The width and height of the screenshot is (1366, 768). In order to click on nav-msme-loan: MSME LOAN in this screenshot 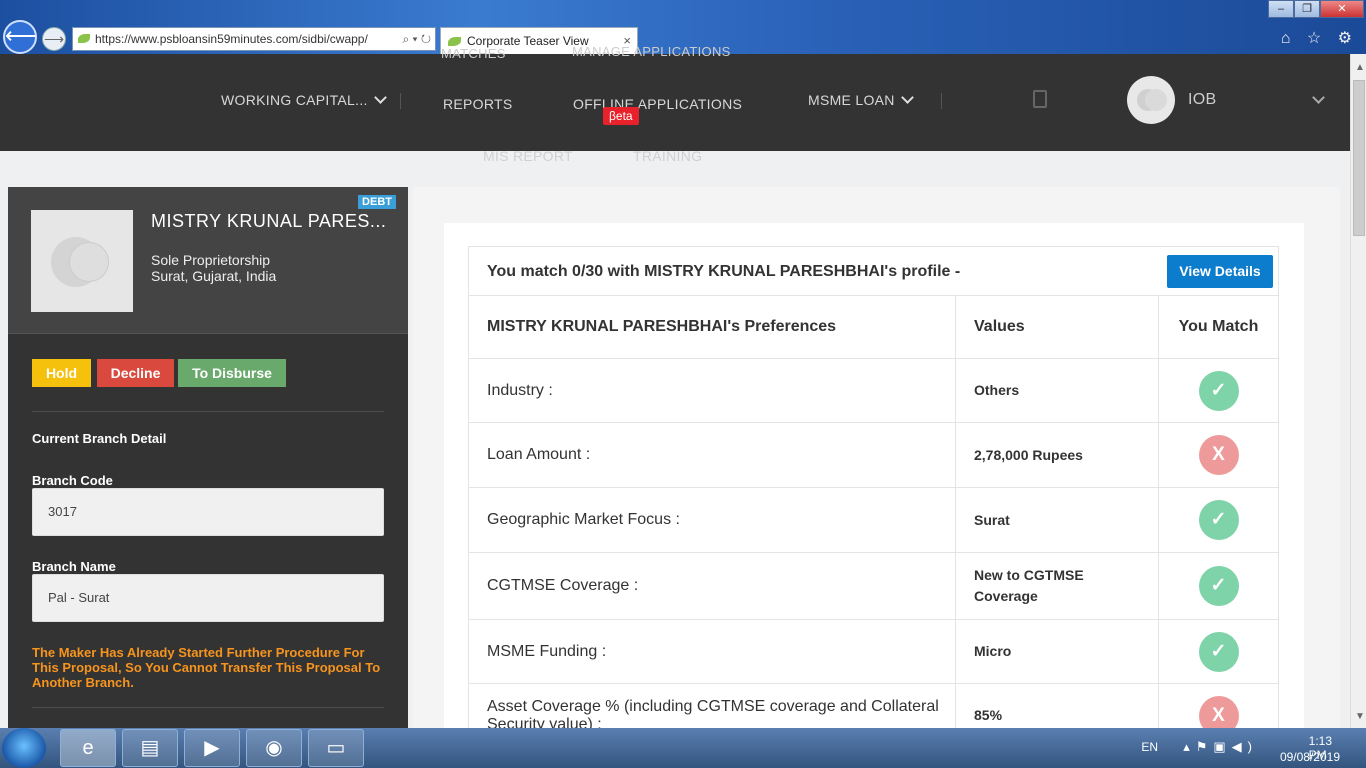, I will do `click(861, 99)`.